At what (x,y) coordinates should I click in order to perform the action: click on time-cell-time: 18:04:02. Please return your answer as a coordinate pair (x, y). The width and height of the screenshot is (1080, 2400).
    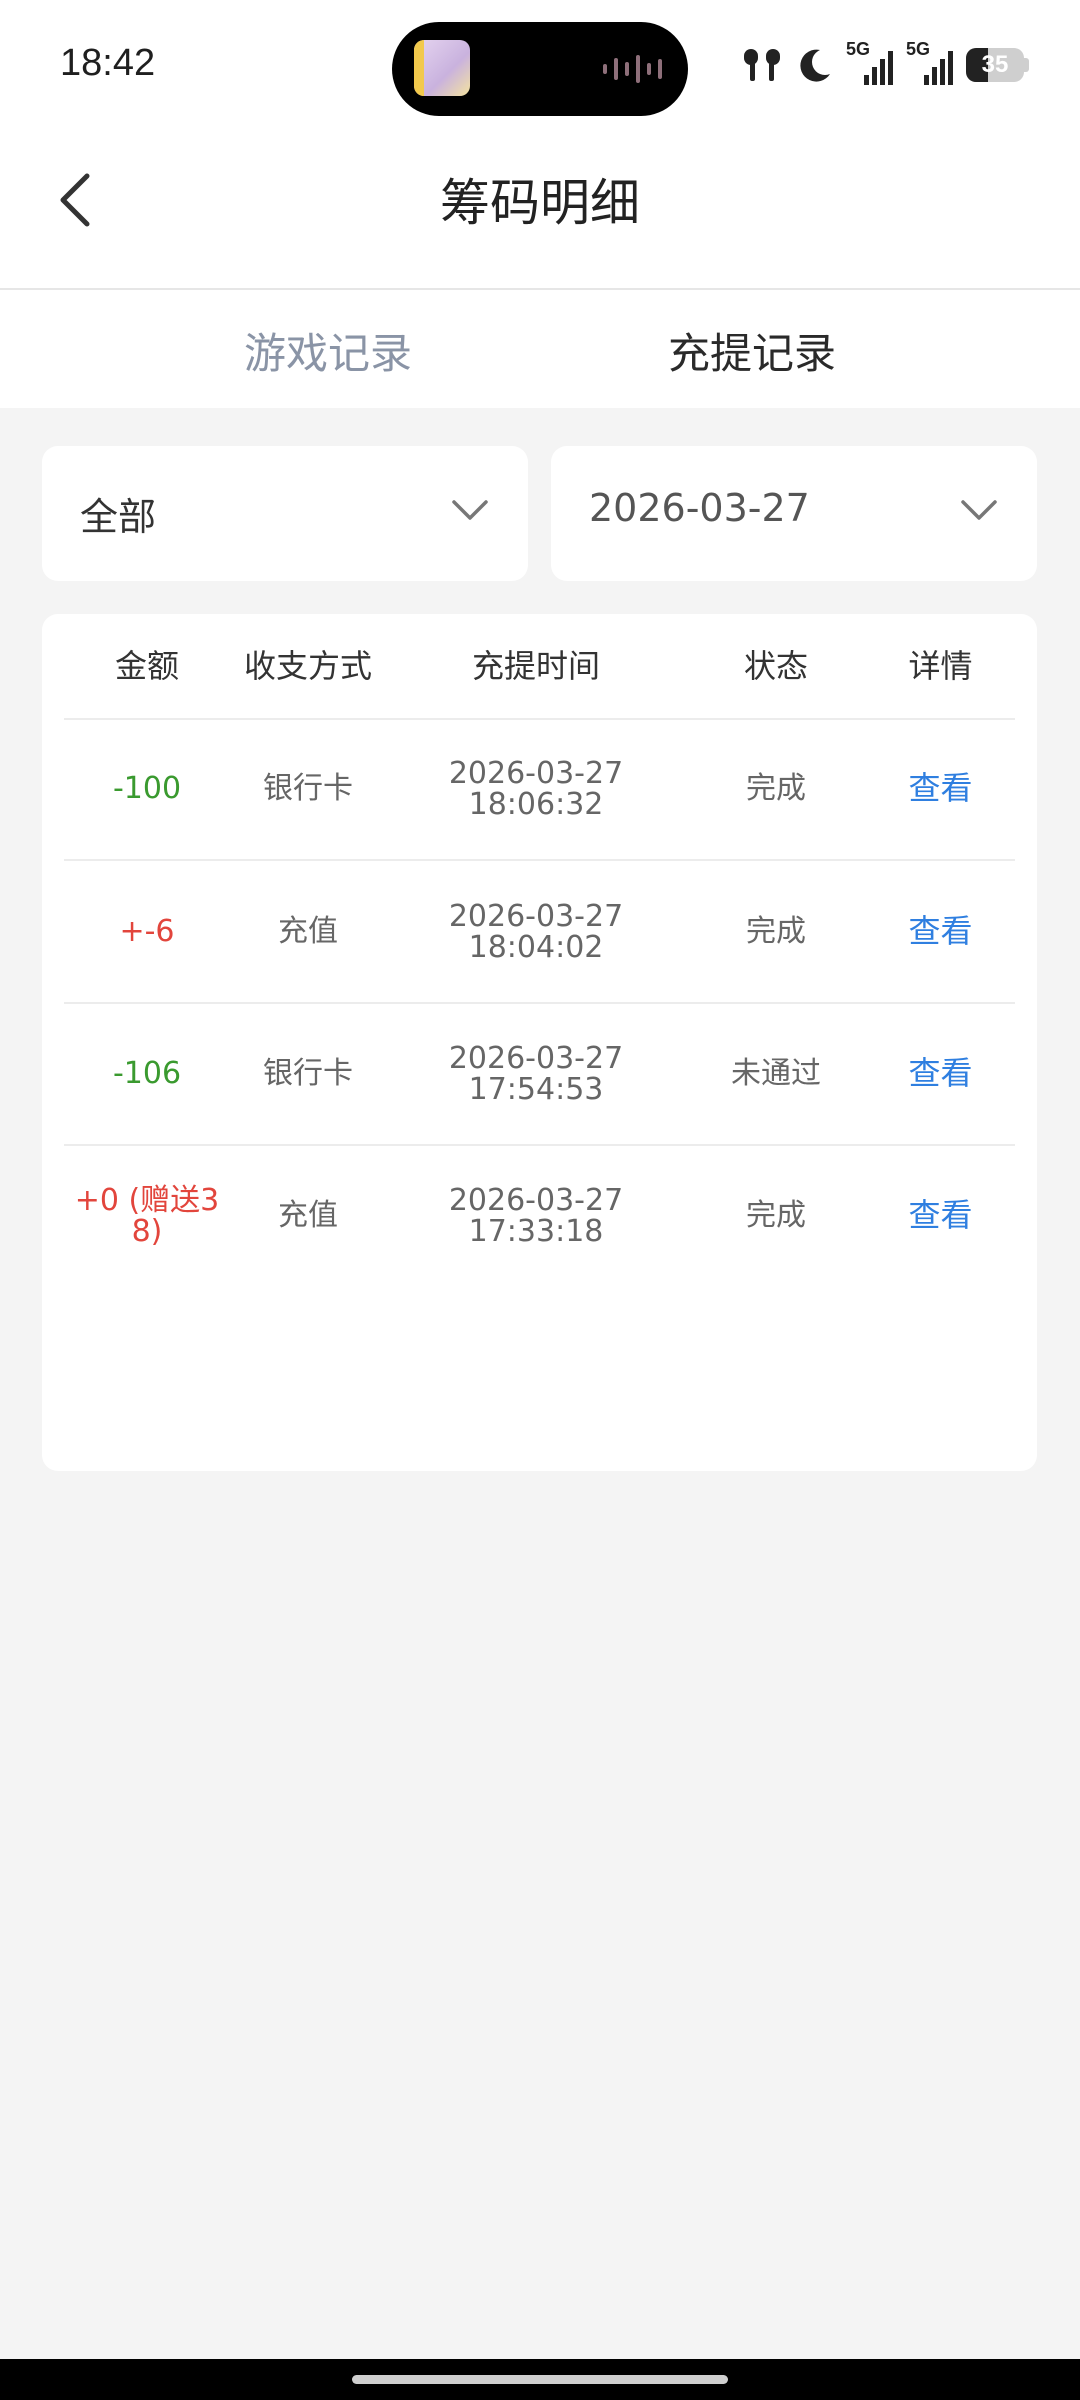
    Looking at the image, I should click on (536, 947).